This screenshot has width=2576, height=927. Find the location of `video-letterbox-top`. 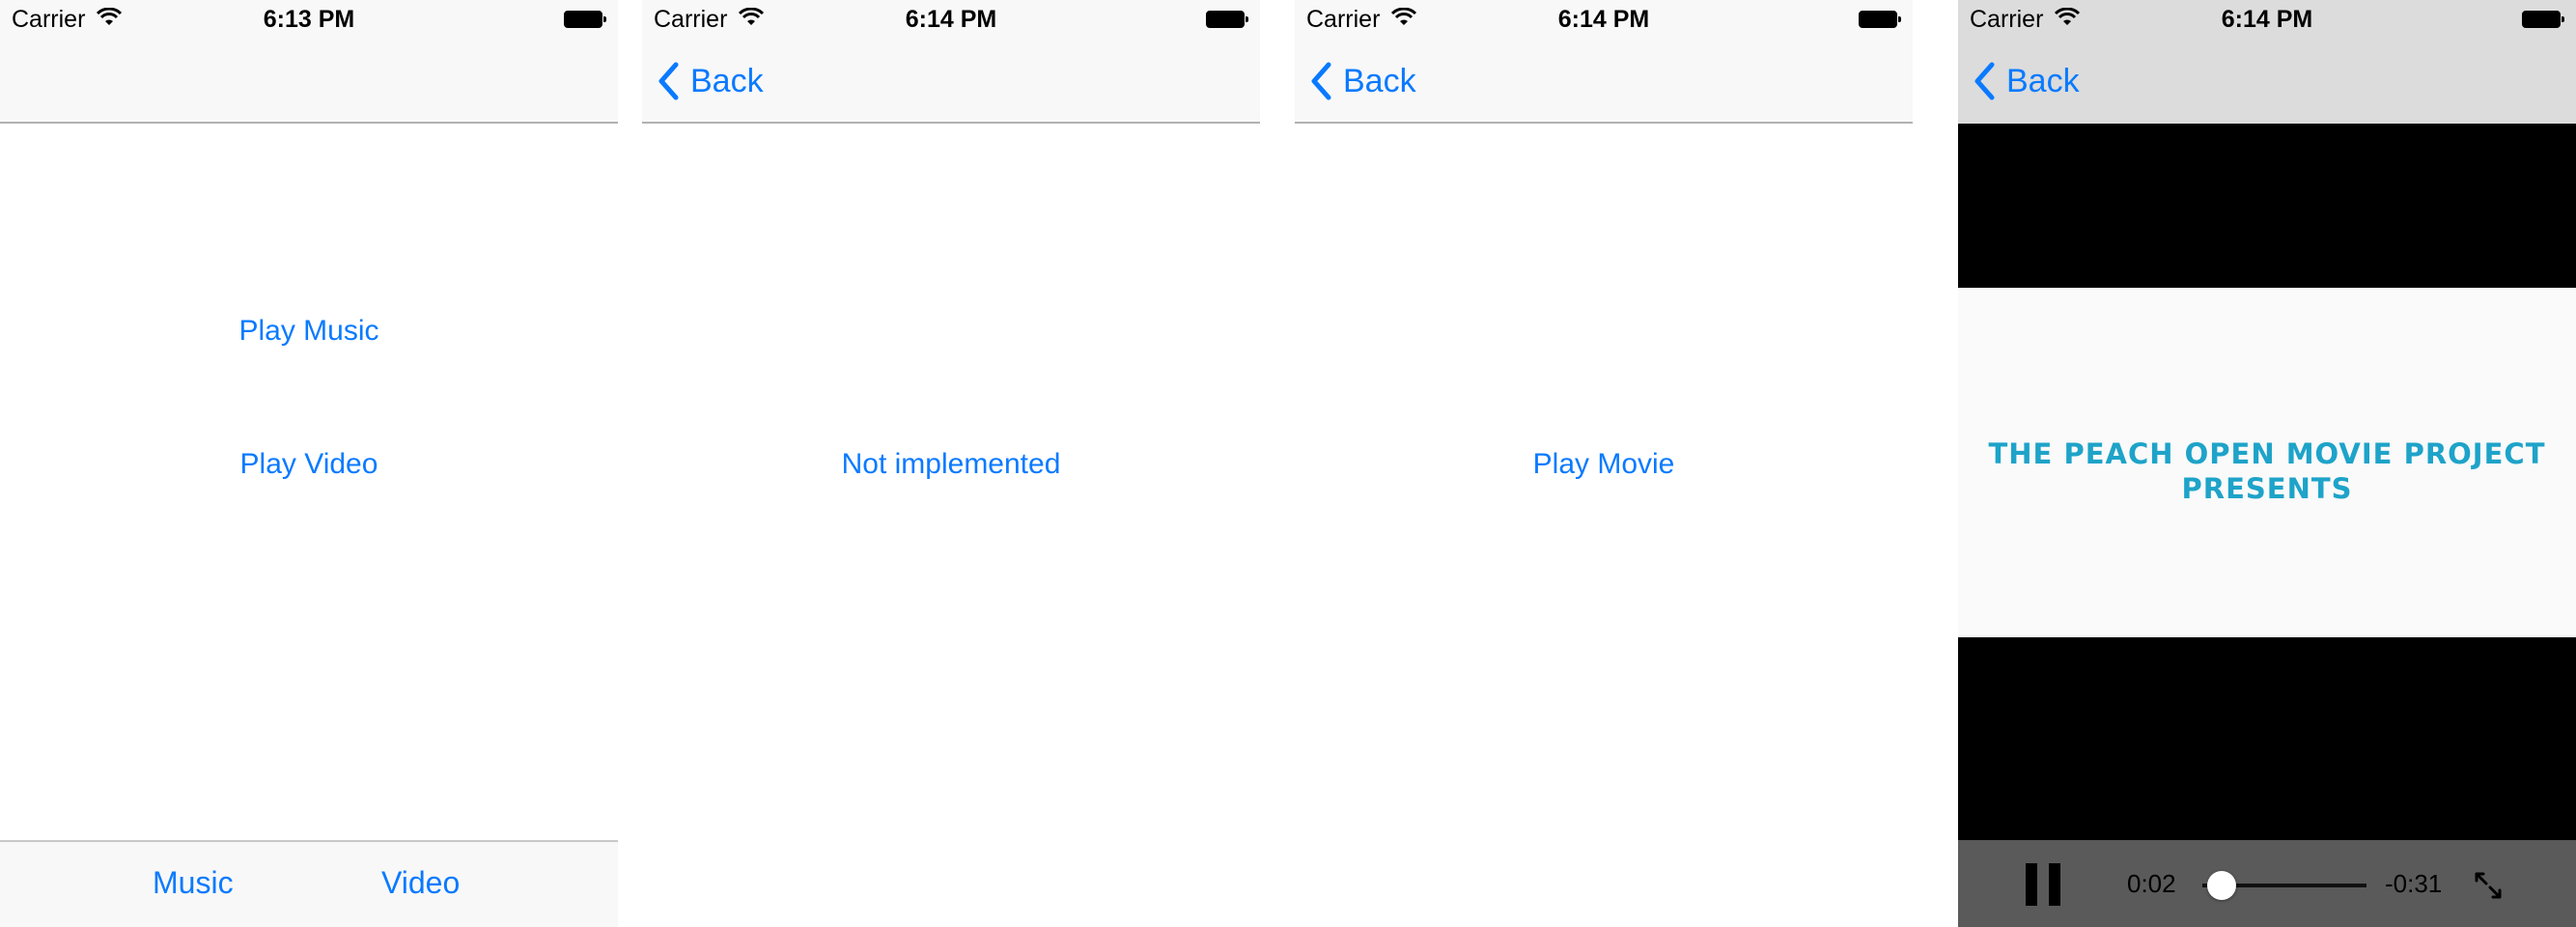

video-letterbox-top is located at coordinates (2267, 206).